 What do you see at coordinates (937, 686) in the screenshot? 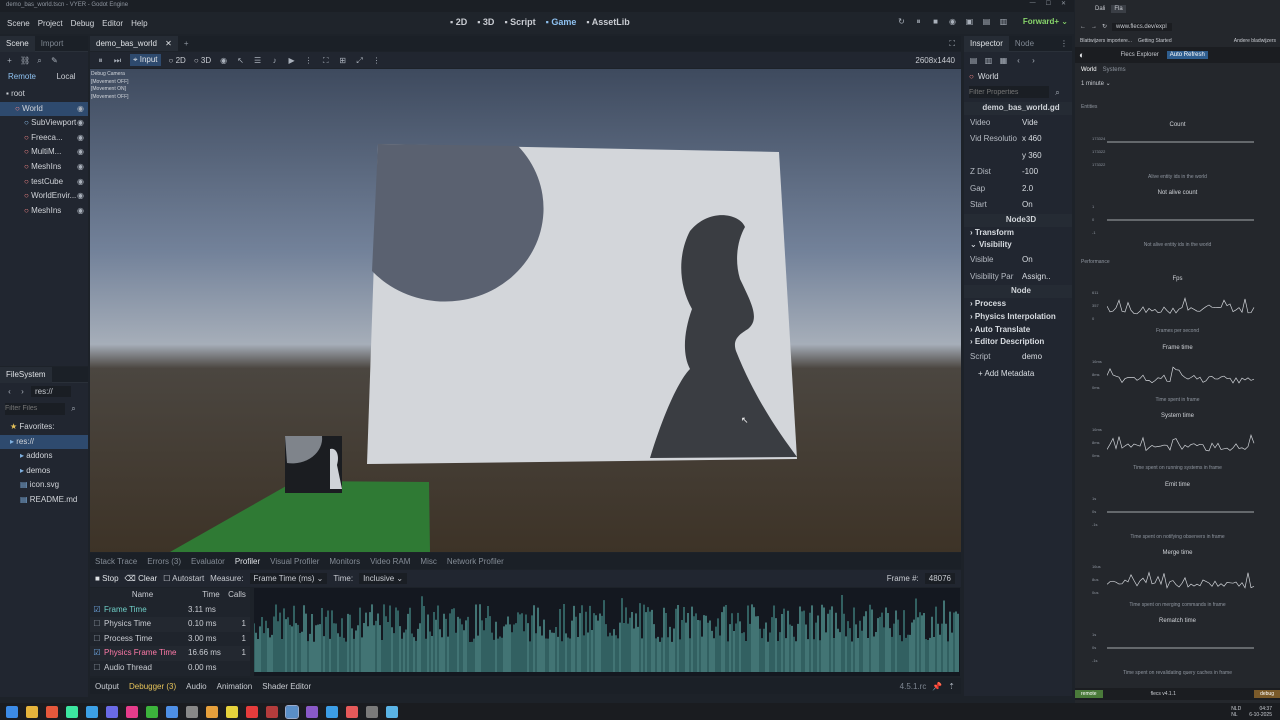
I see `pin-icon: 📌` at bounding box center [937, 686].